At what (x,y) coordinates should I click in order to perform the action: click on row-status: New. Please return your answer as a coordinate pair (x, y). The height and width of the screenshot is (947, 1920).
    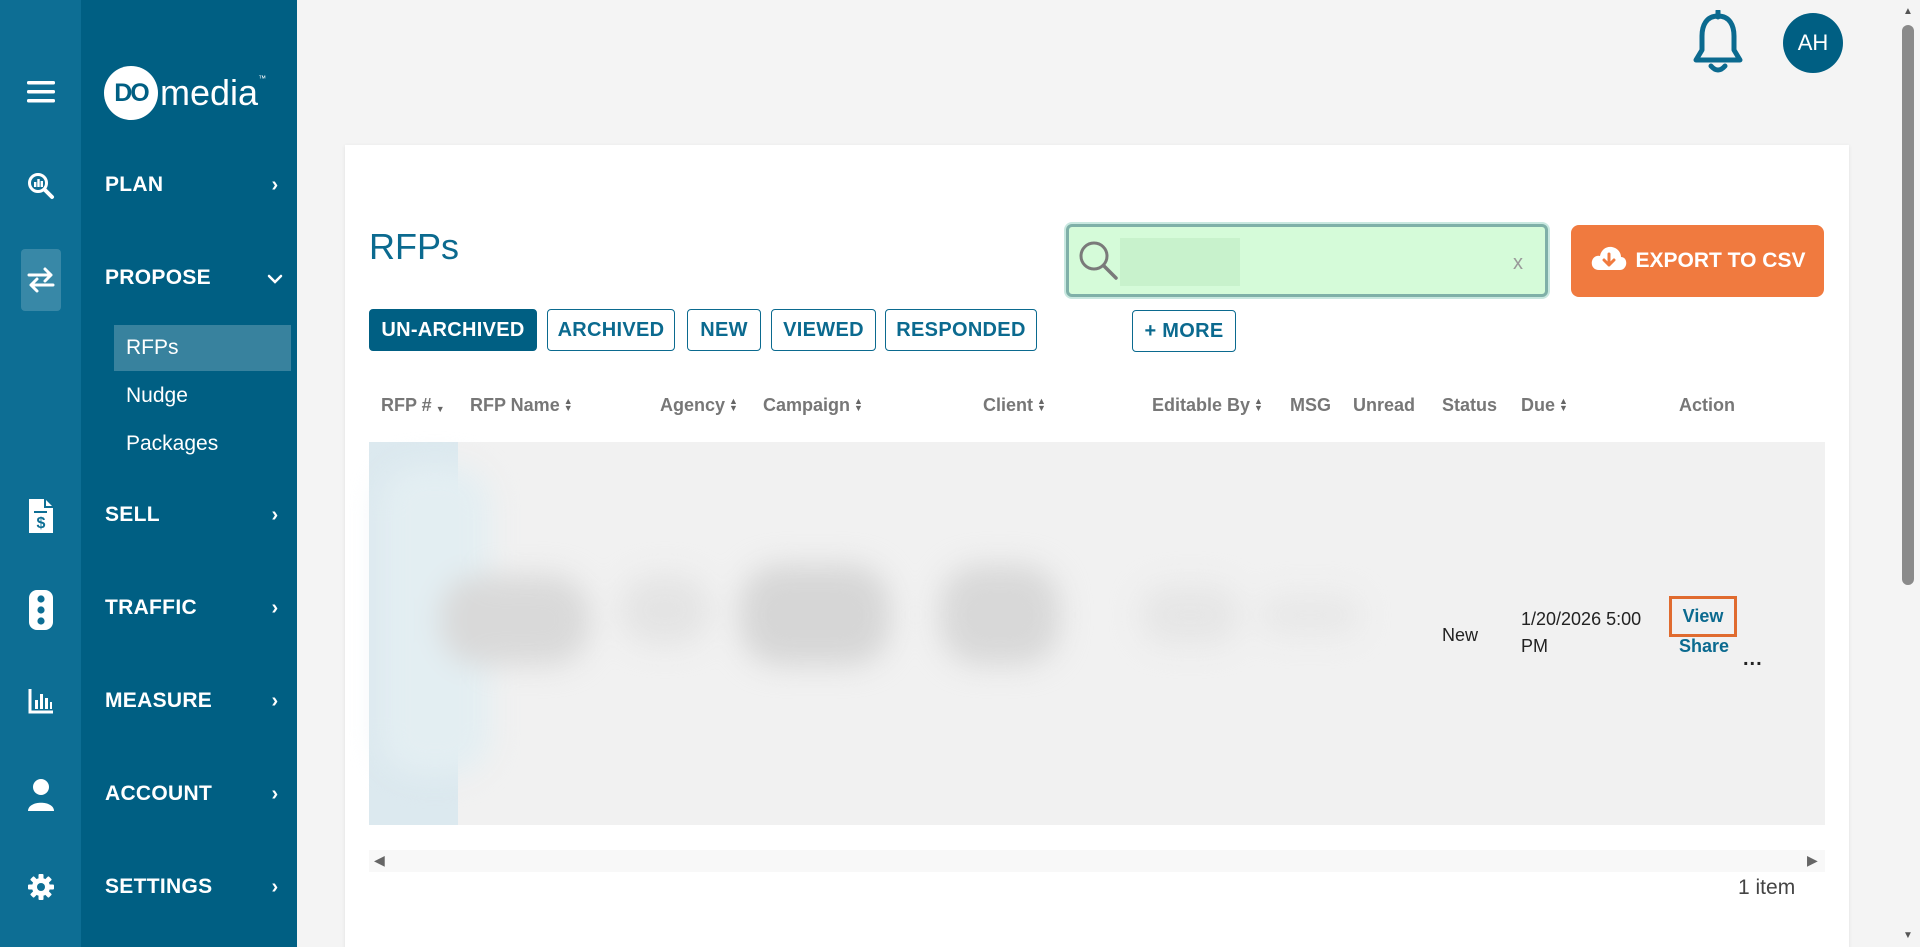
    Looking at the image, I should click on (1460, 635).